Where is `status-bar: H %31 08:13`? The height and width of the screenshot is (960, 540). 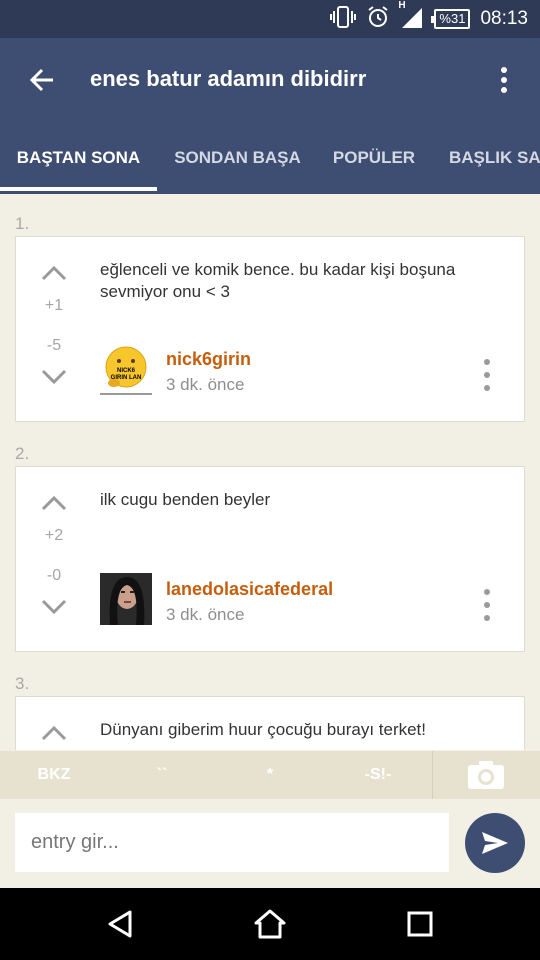 status-bar: H %31 08:13 is located at coordinates (270, 19).